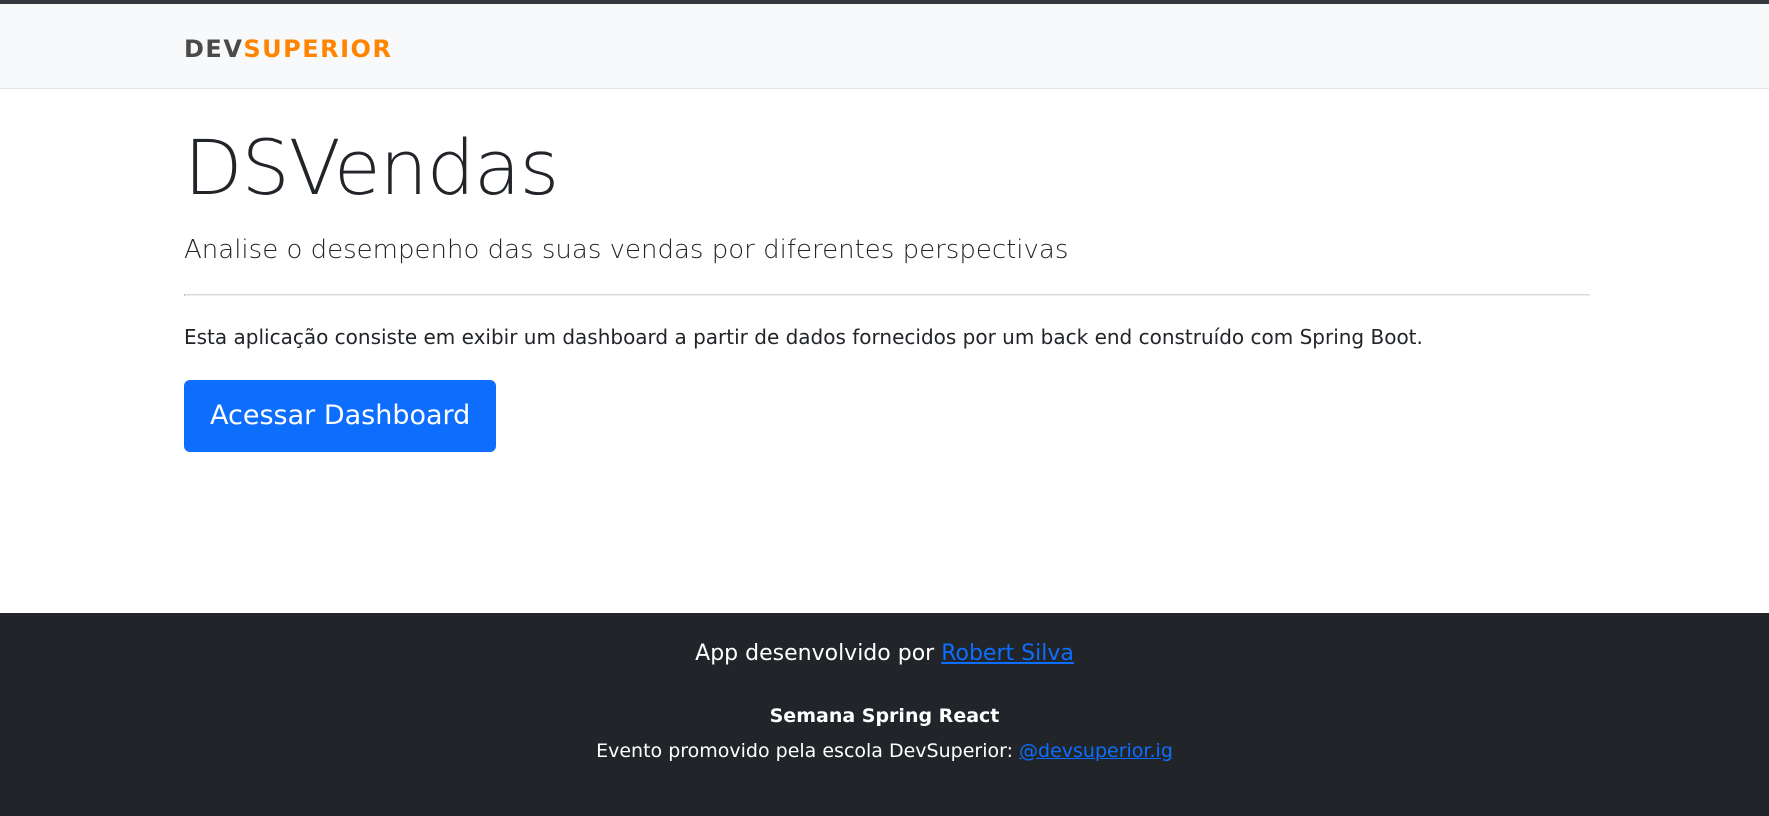  I want to click on footer-event-title: Semana Spring React, so click(884, 716).